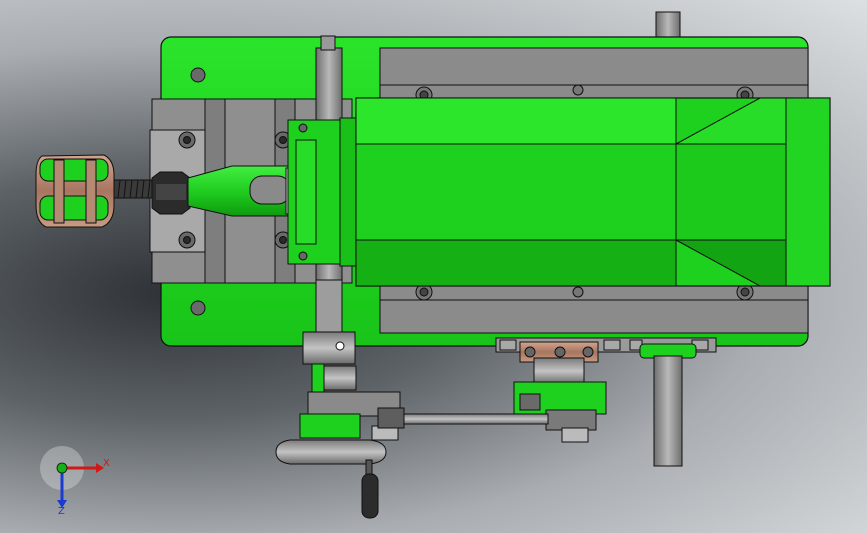  I want to click on hopper-flare-mid, so click(731, 192).